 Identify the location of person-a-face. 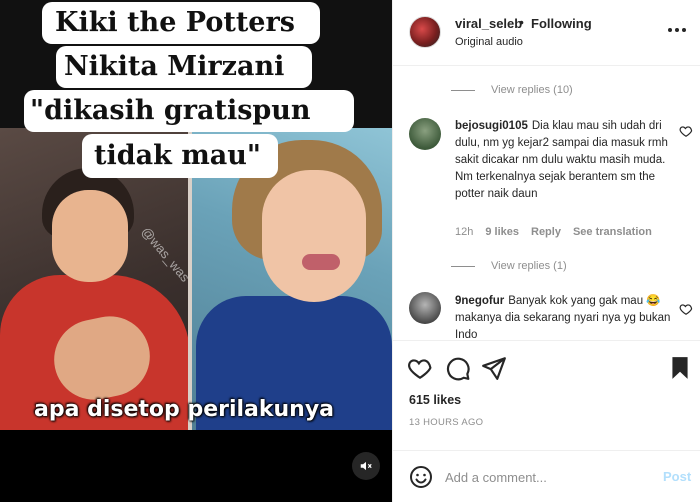
(90, 236).